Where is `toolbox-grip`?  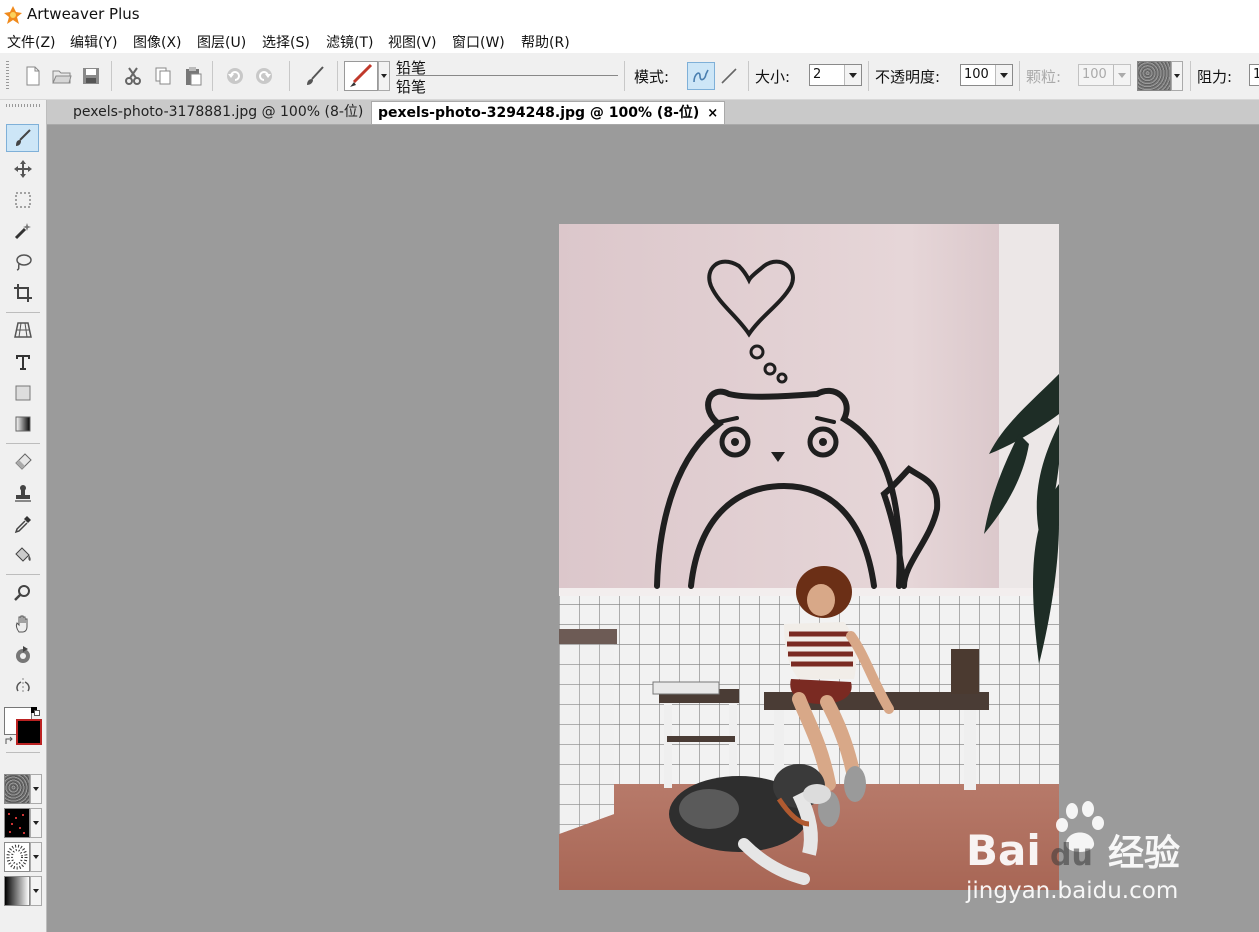 toolbox-grip is located at coordinates (23, 105).